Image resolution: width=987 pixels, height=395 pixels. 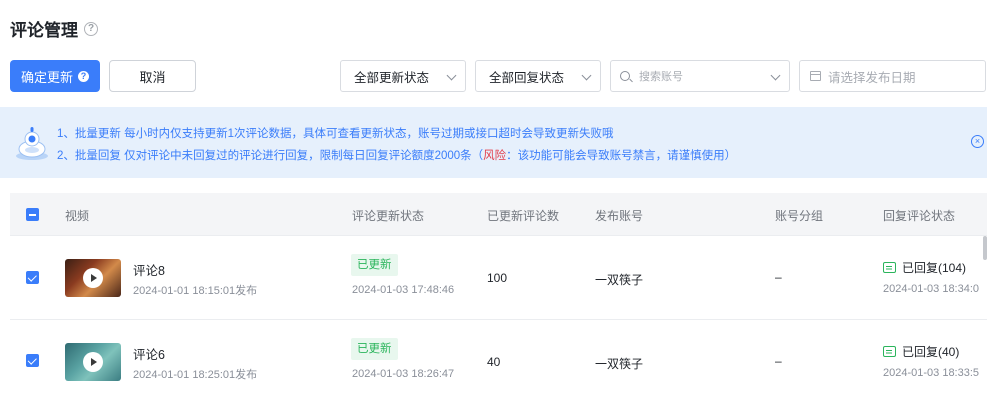 I want to click on help-icon: ?, so click(x=91, y=28).